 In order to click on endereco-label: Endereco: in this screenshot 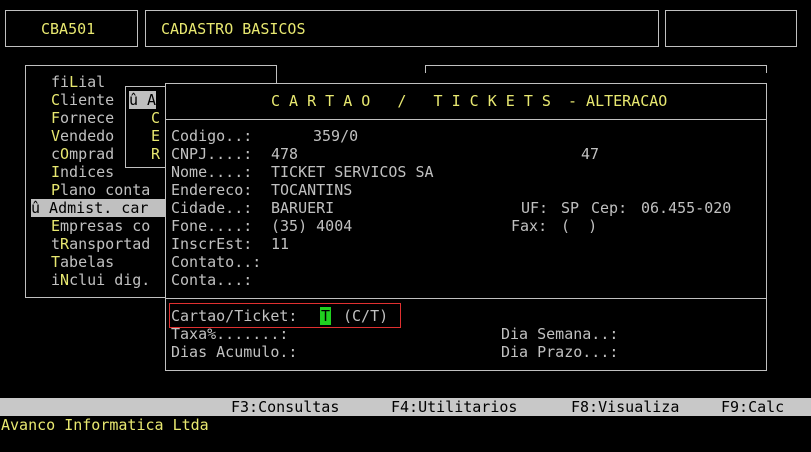, I will do `click(212, 190)`.